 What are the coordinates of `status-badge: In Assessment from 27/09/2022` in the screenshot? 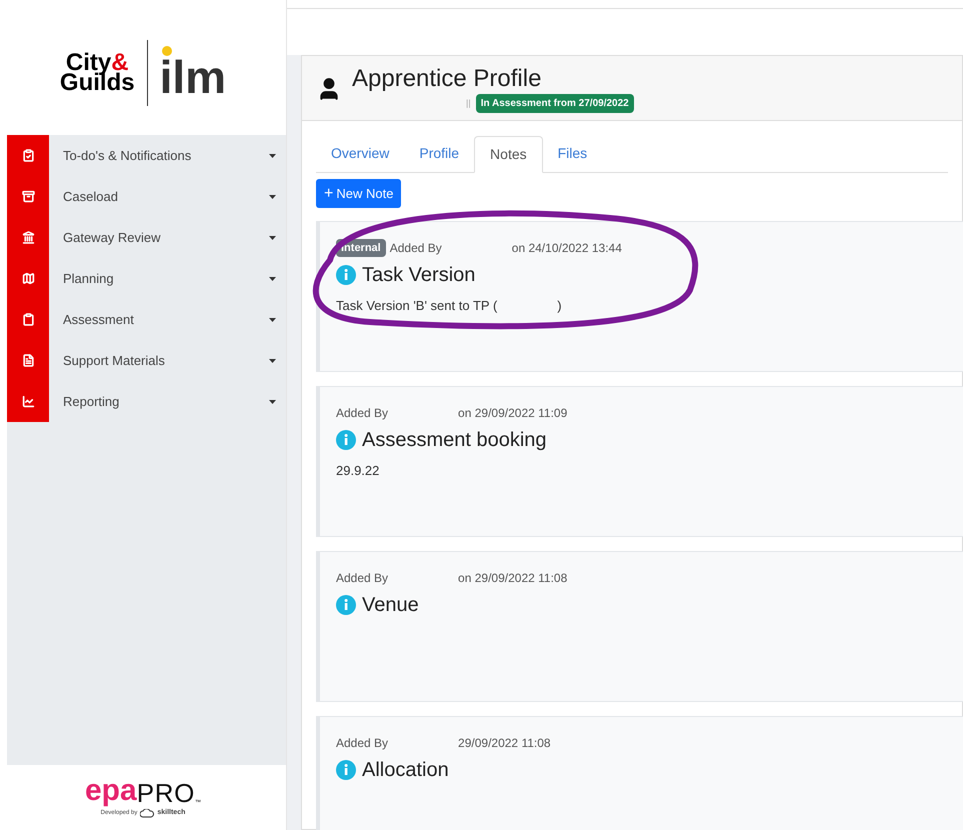 It's located at (555, 103).